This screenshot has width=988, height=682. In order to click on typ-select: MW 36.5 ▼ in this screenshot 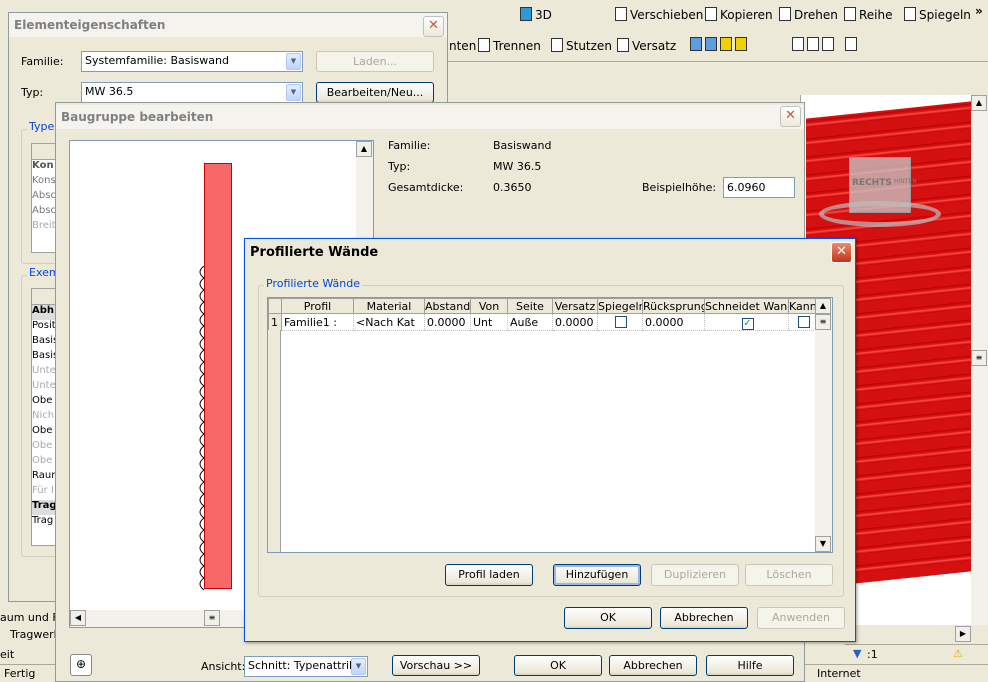, I will do `click(192, 92)`.